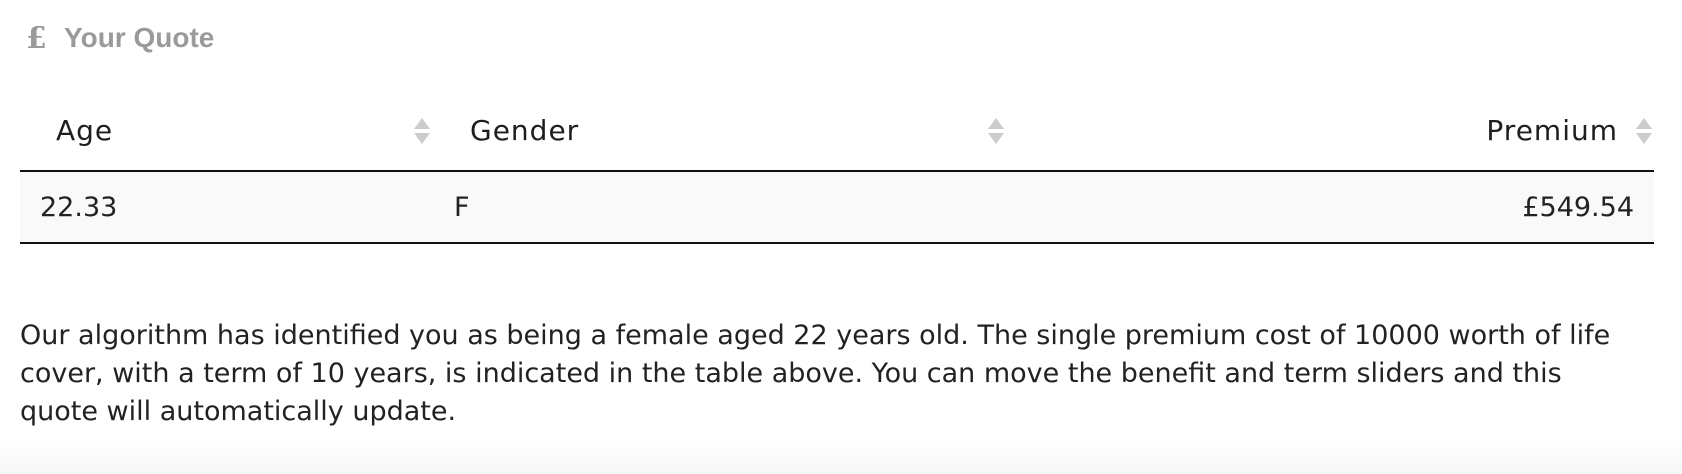 The width and height of the screenshot is (1682, 474). I want to click on column-header-gender: Gender, so click(719, 130).